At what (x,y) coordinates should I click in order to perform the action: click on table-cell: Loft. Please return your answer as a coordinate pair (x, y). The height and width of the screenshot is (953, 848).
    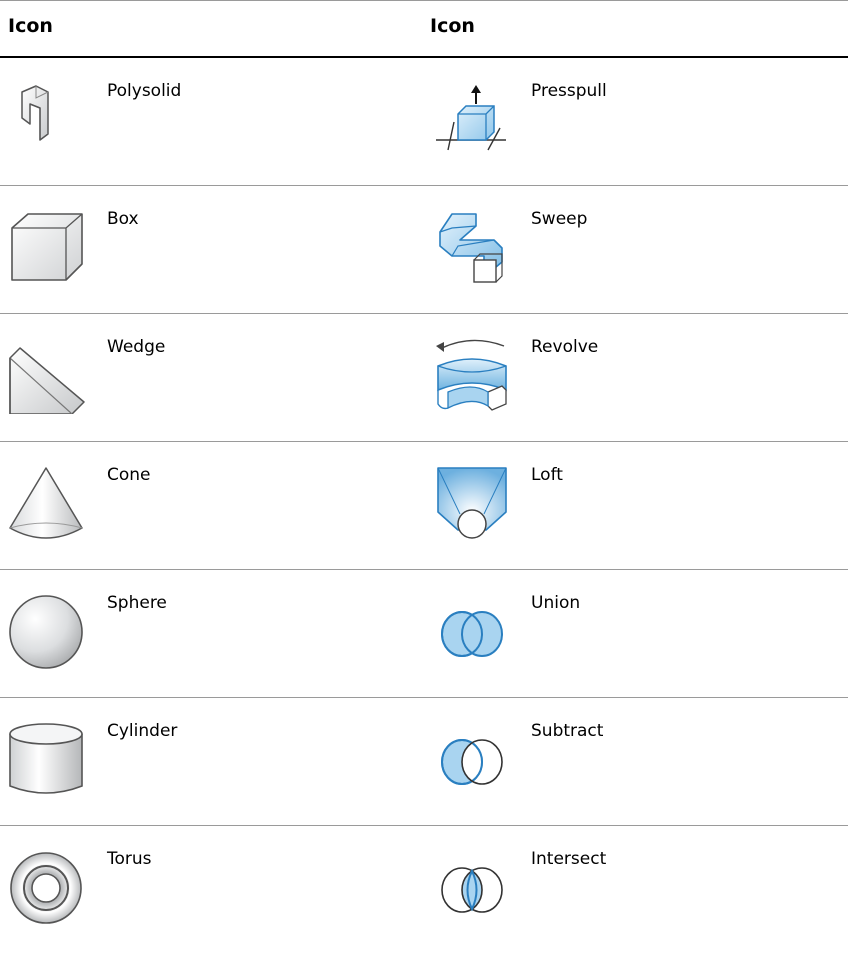
    Looking at the image, I should click on (636, 505).